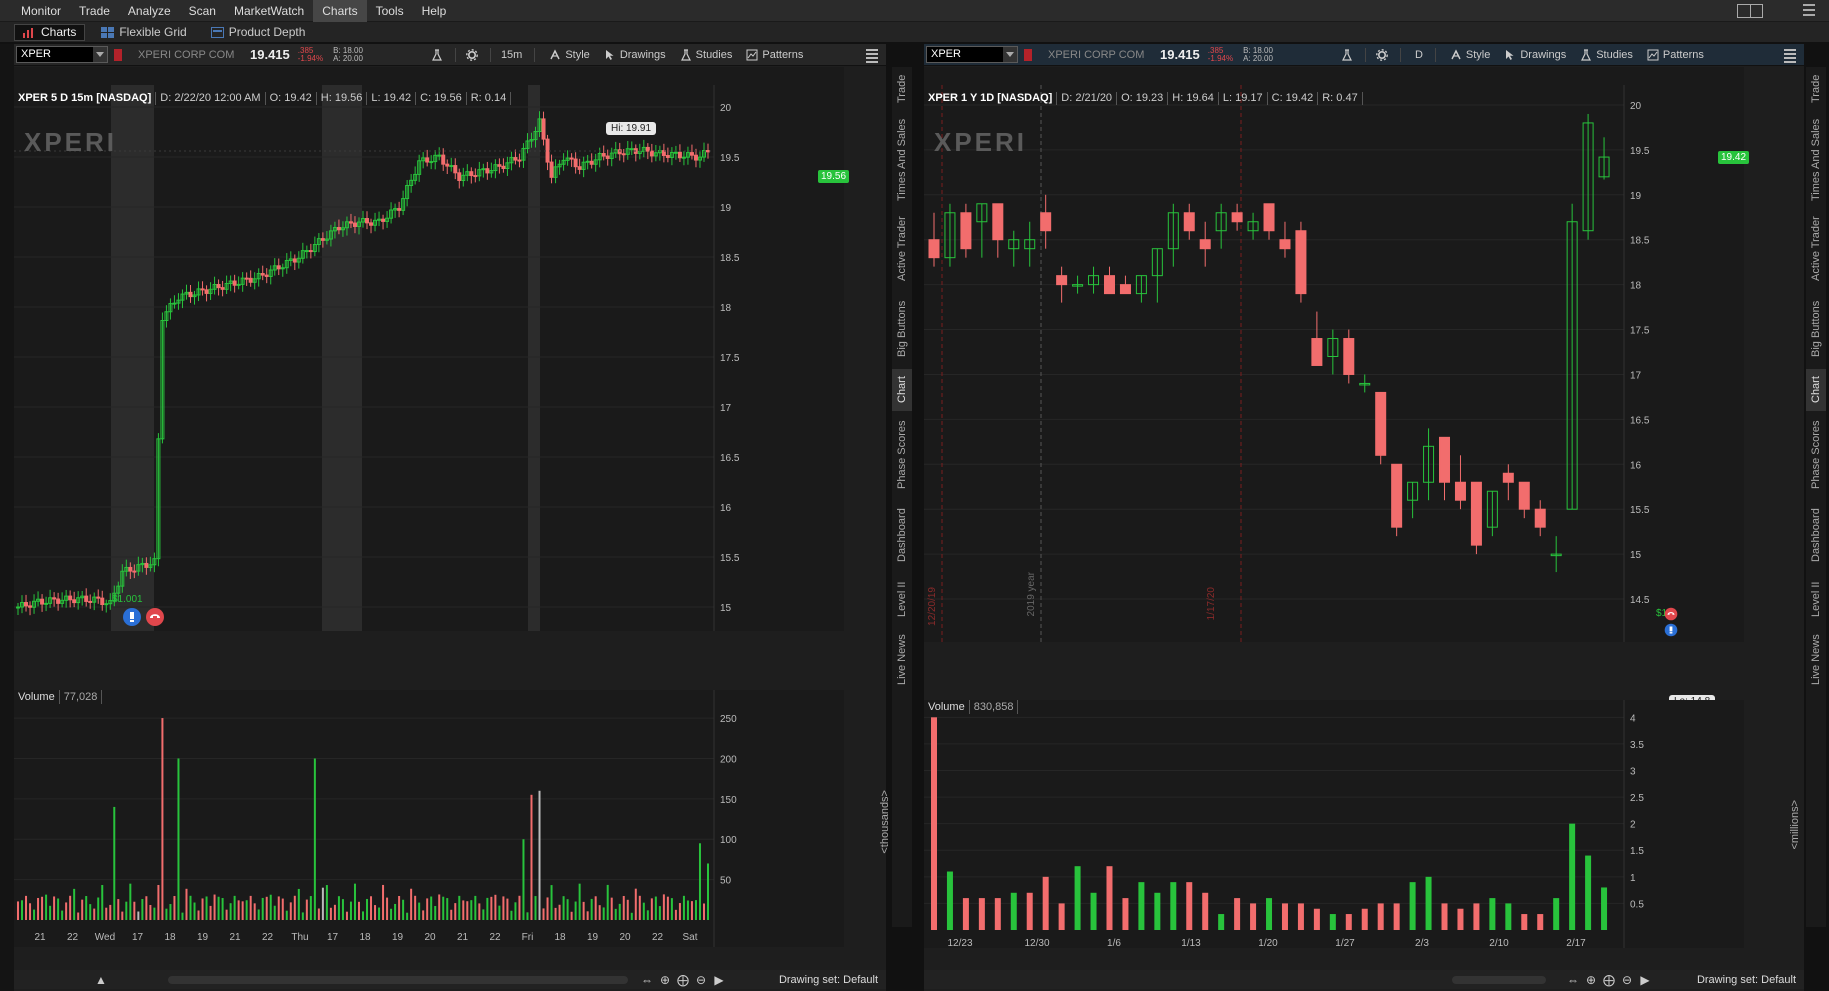  What do you see at coordinates (340, 11) in the screenshot?
I see `menu-charts: Charts` at bounding box center [340, 11].